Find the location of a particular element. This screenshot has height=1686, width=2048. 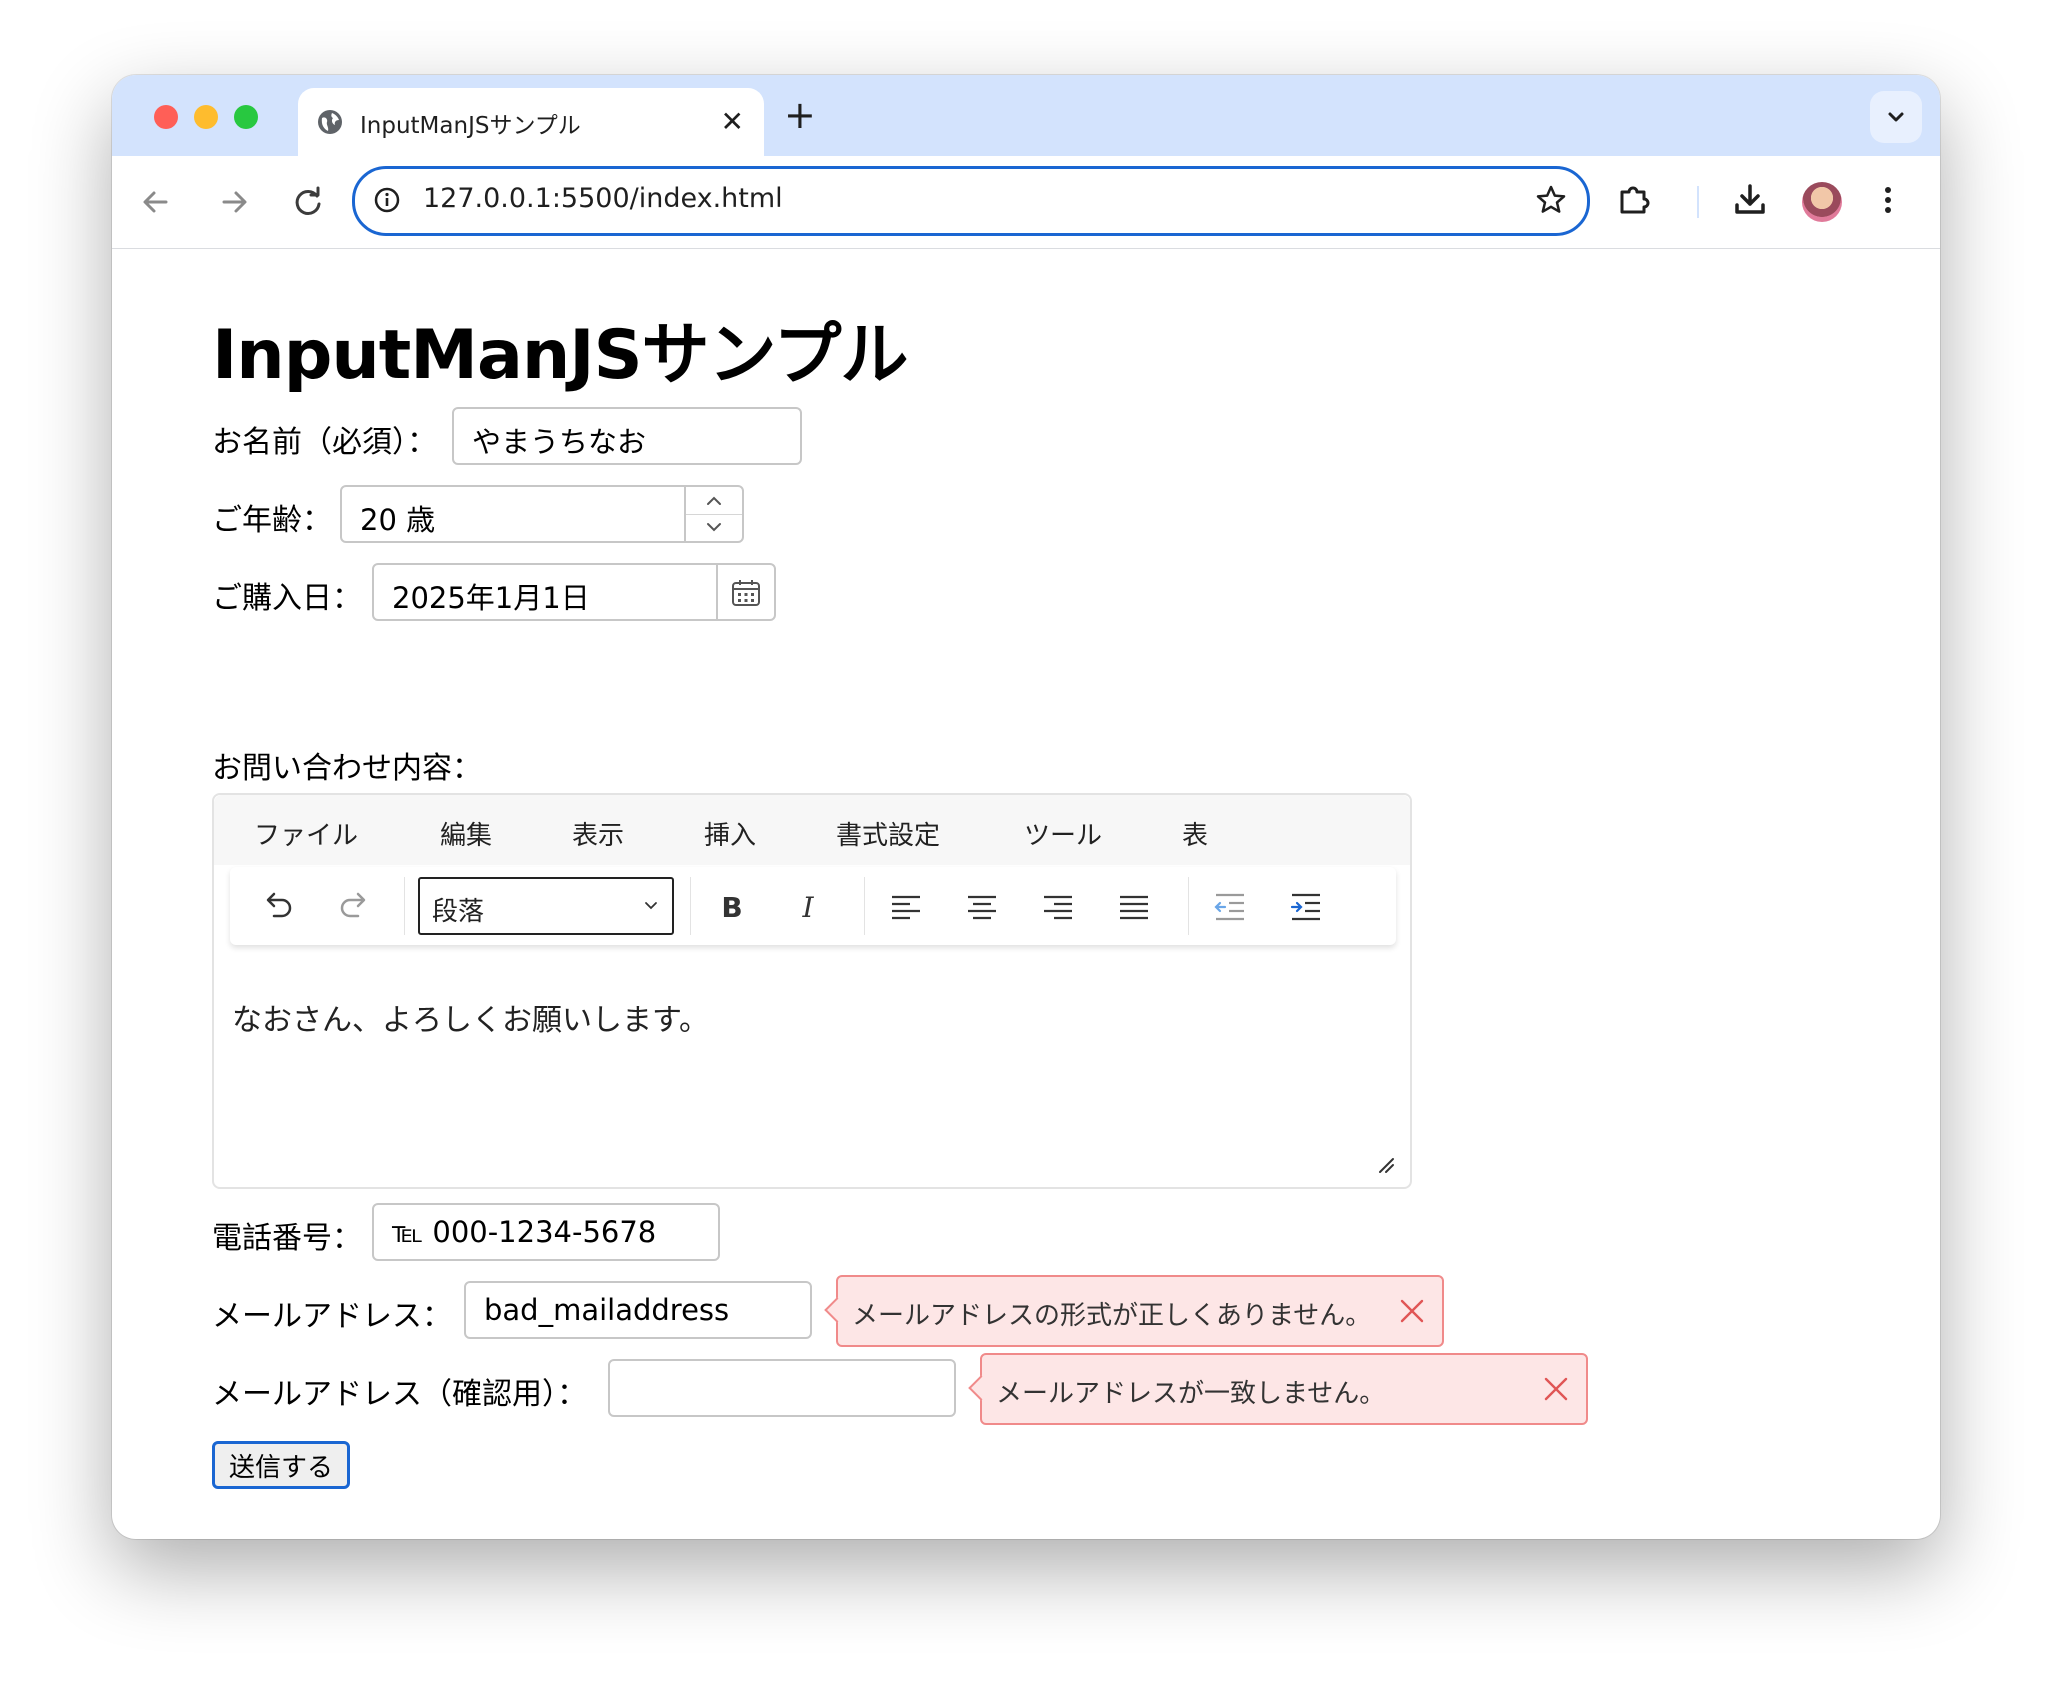

tab-search-button is located at coordinates (1896, 117).